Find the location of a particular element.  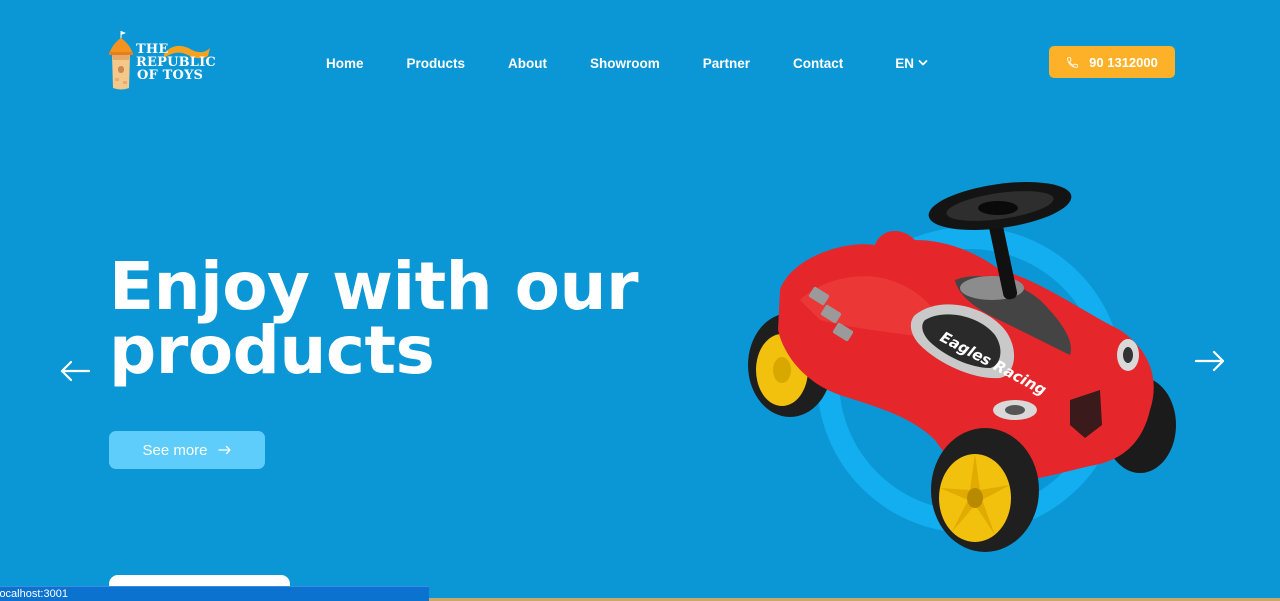

see-more-button: See more is located at coordinates (187, 450).